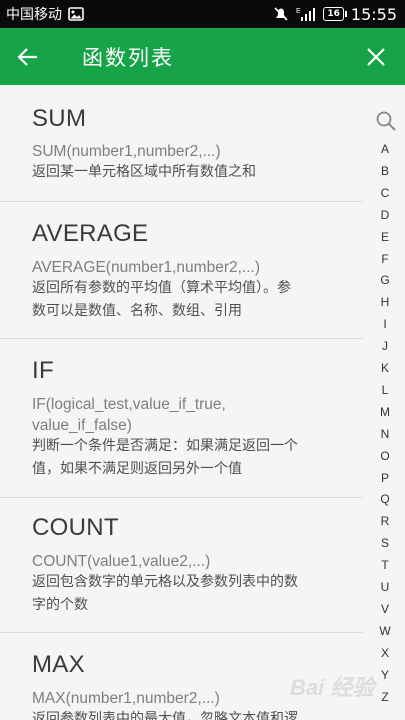  I want to click on index-letter-r: R, so click(385, 521).